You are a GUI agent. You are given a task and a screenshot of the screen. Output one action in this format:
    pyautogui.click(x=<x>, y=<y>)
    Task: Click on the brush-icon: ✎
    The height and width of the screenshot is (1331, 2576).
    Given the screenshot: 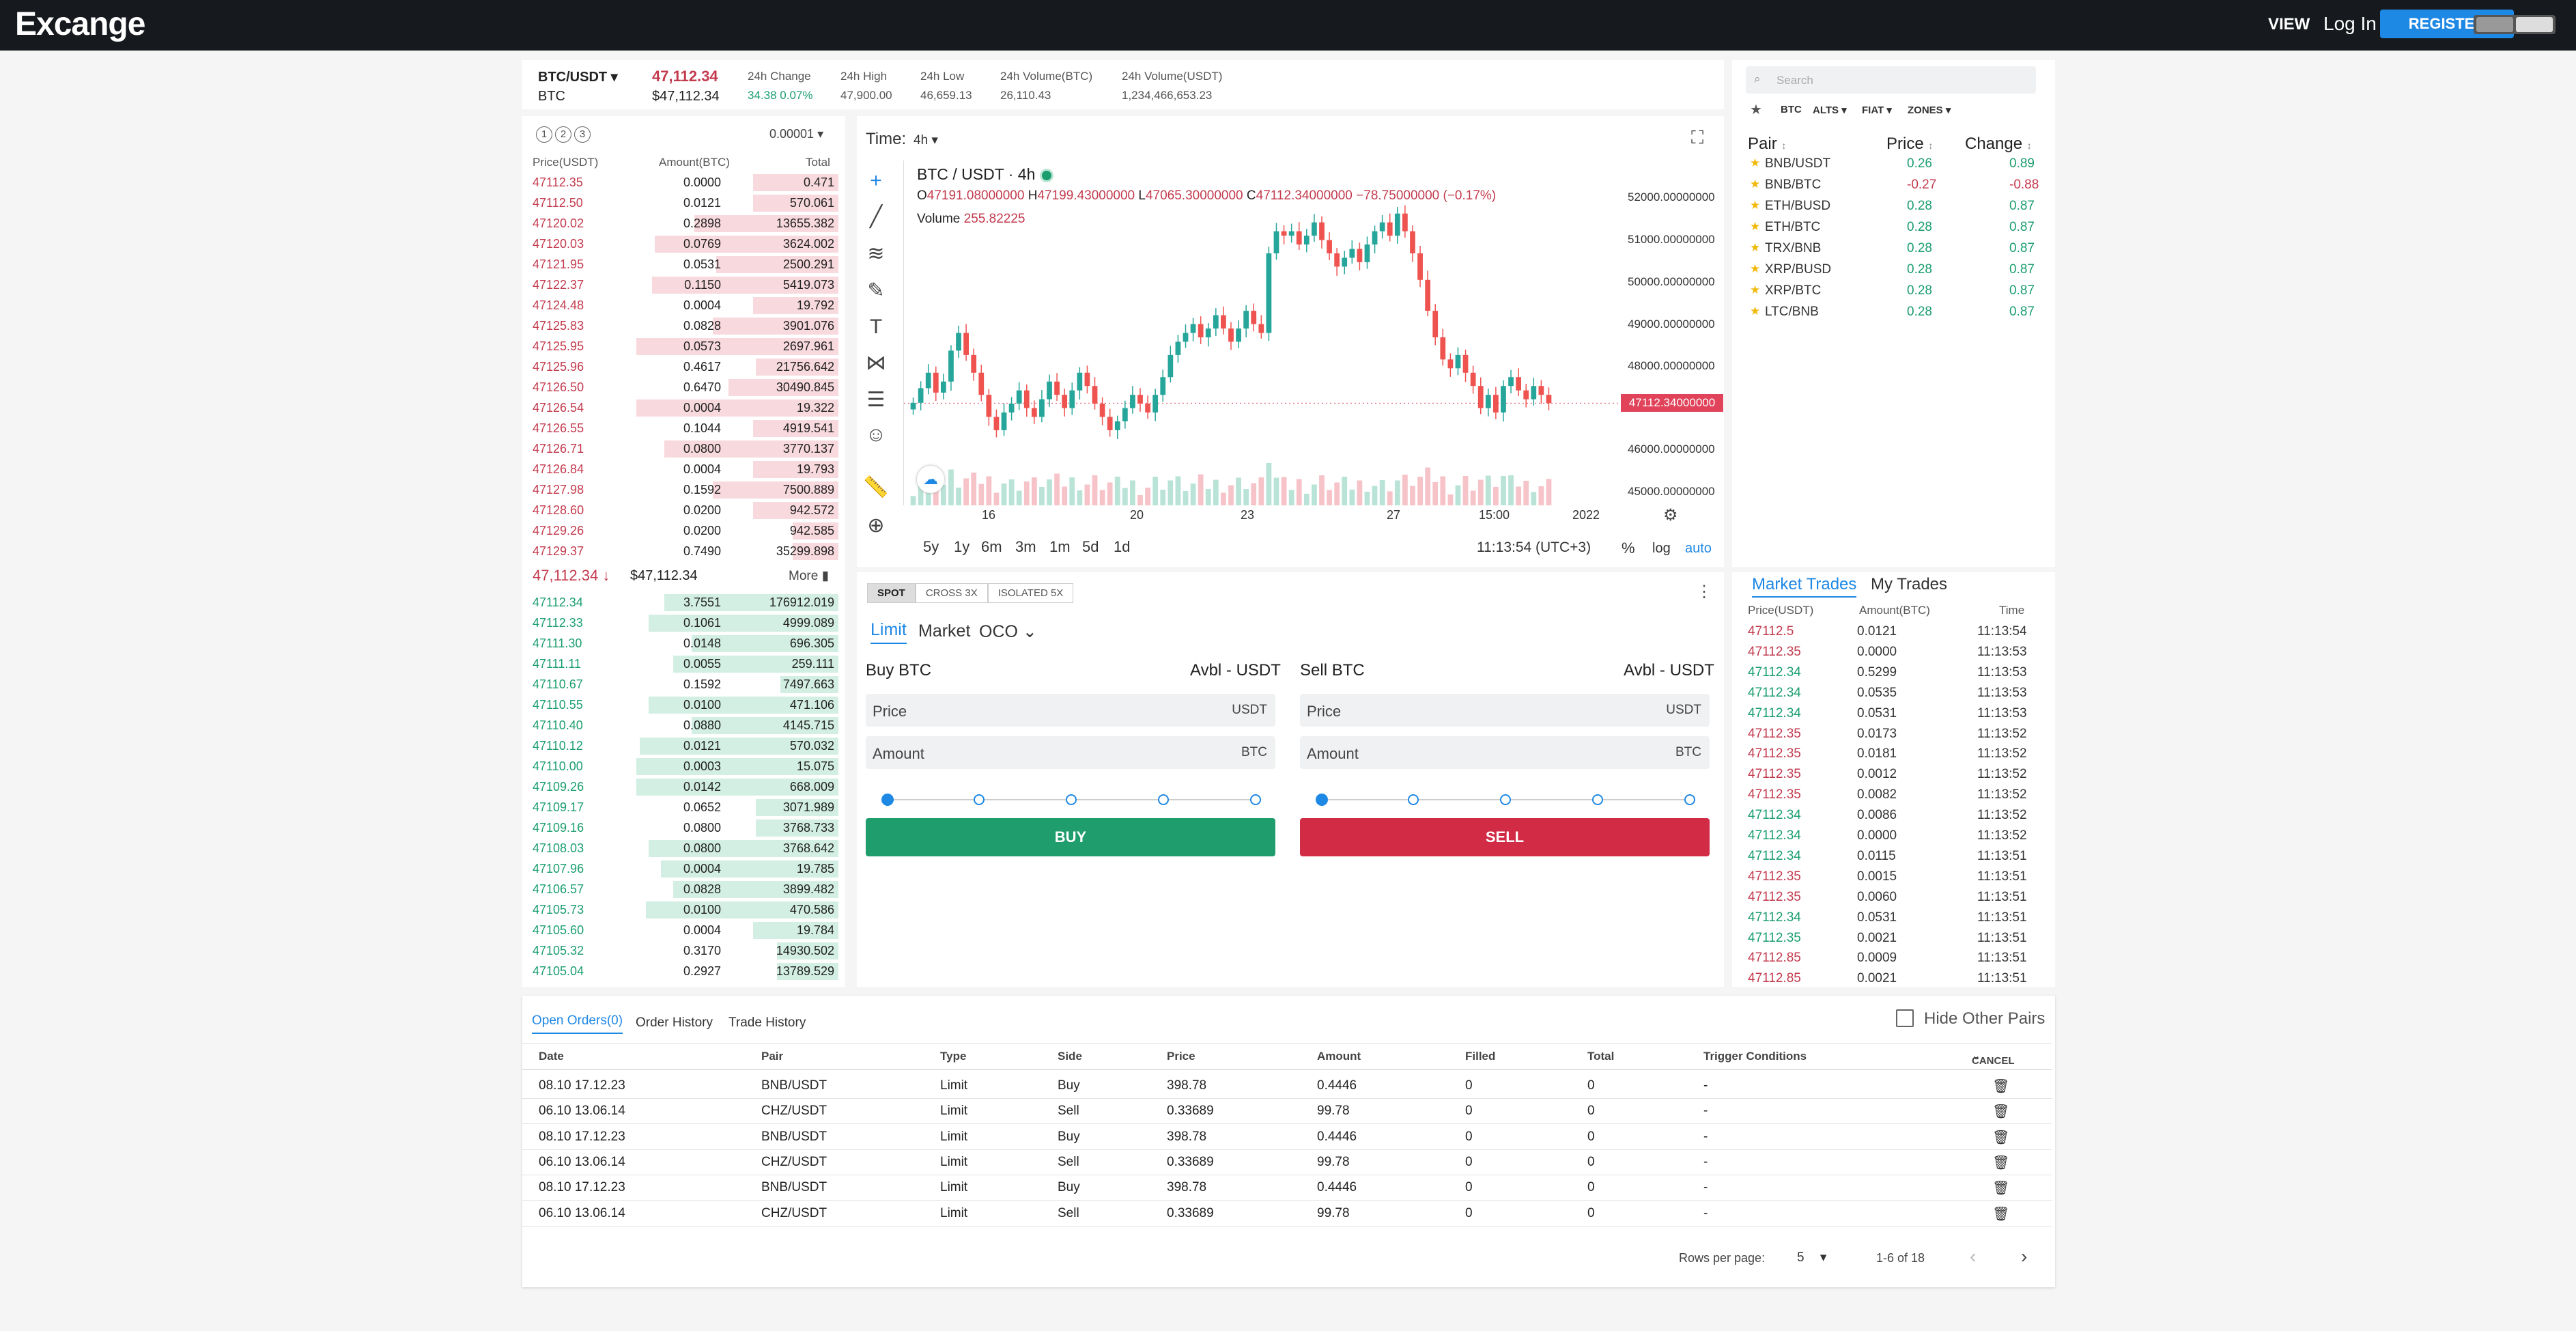 What is the action you would take?
    pyautogui.click(x=876, y=292)
    